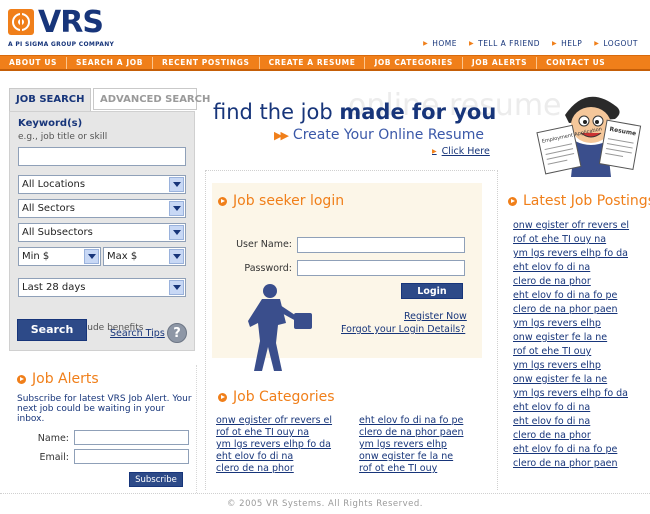  What do you see at coordinates (102, 156) in the screenshot?
I see `keyword-input` at bounding box center [102, 156].